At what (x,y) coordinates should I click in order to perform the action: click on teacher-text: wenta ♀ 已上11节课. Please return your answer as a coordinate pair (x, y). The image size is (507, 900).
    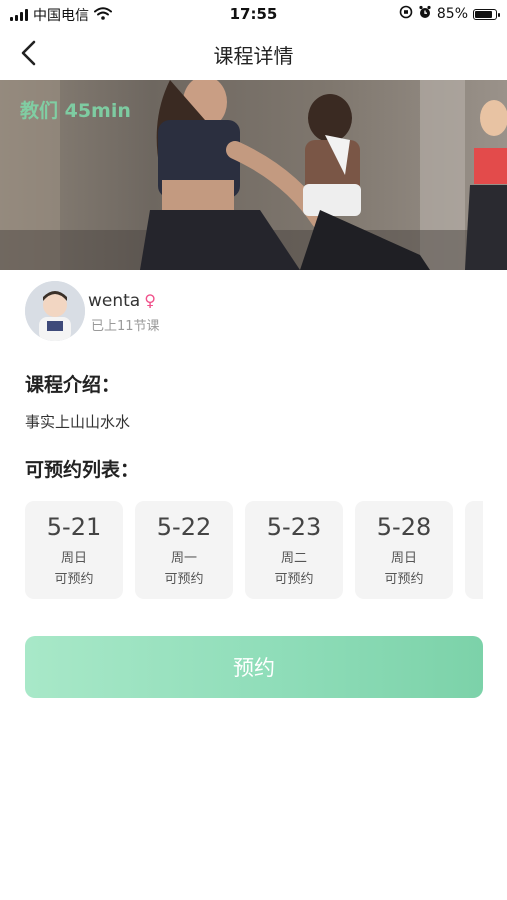
    Looking at the image, I should click on (124, 307).